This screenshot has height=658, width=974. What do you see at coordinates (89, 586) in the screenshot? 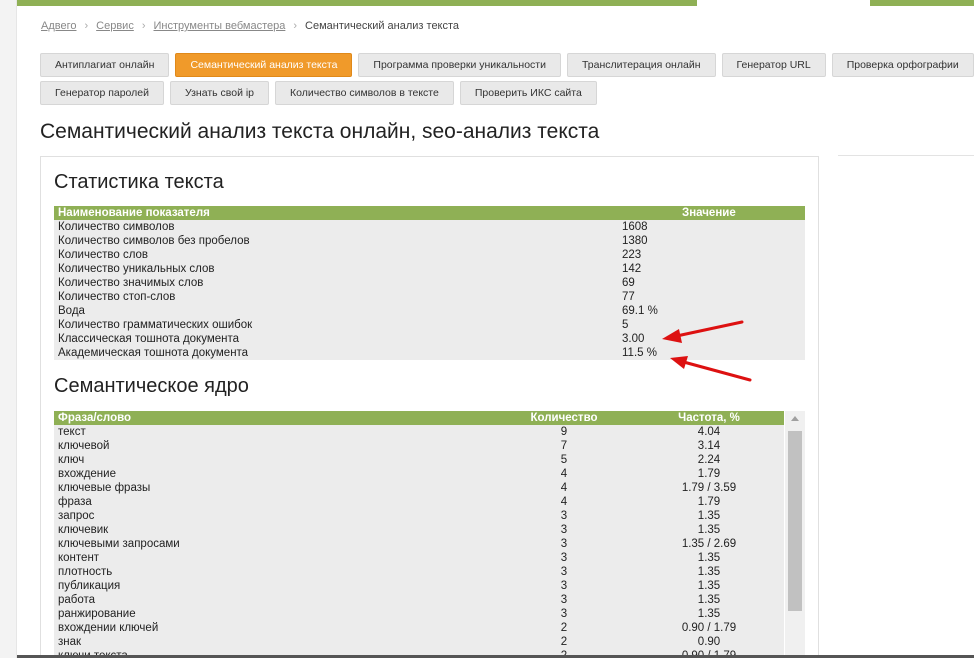
I see `semantic-phrase: публикация` at bounding box center [89, 586].